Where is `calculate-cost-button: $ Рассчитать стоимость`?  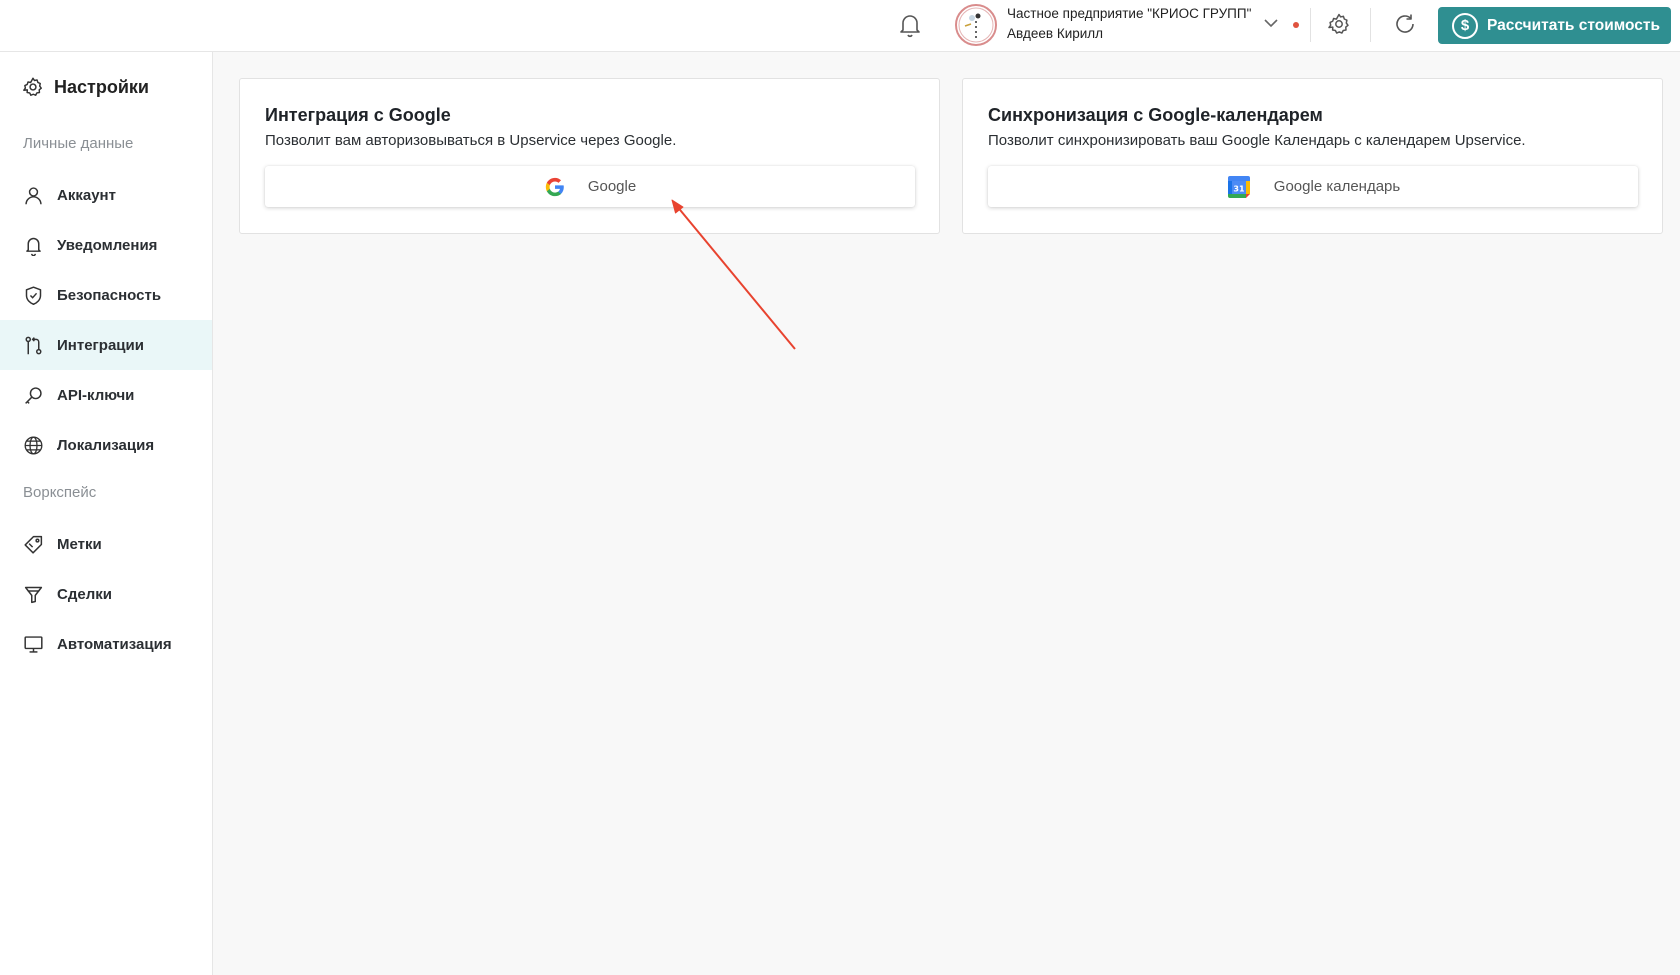 calculate-cost-button: $ Рассчитать стоимость is located at coordinates (1554, 25).